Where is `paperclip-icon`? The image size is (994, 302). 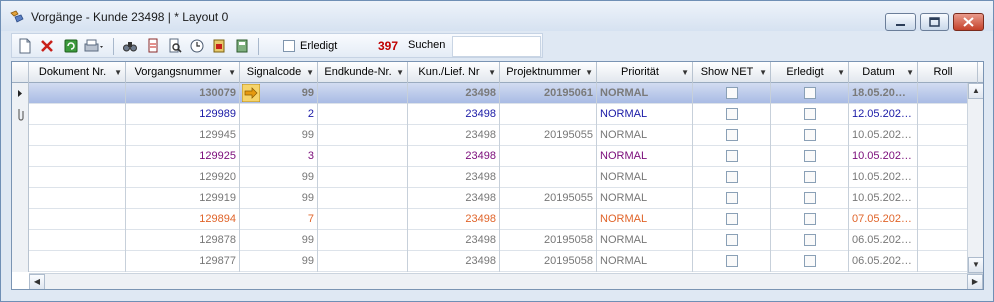
paperclip-icon is located at coordinates (21, 115).